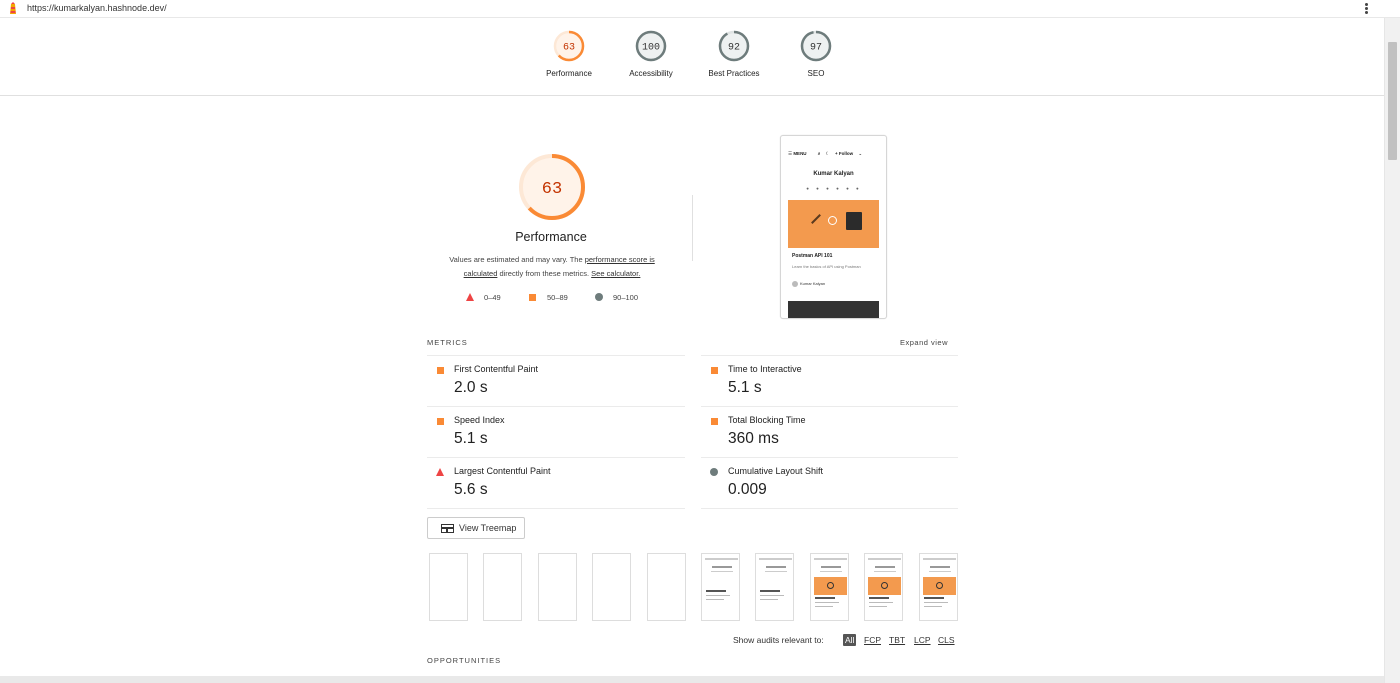 The height and width of the screenshot is (683, 1400). I want to click on preview-post-sub: Learn the basics of API using Postman, so click(826, 266).